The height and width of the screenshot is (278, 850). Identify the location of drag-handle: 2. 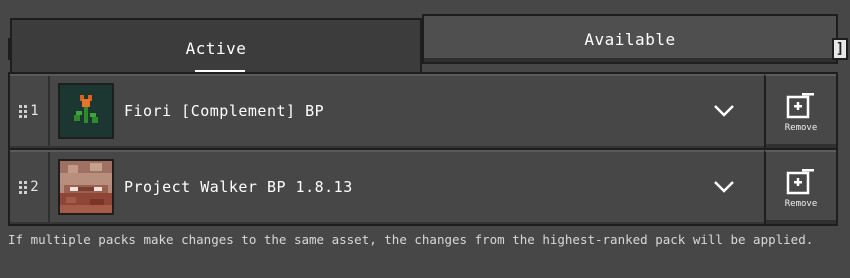
(30, 187).